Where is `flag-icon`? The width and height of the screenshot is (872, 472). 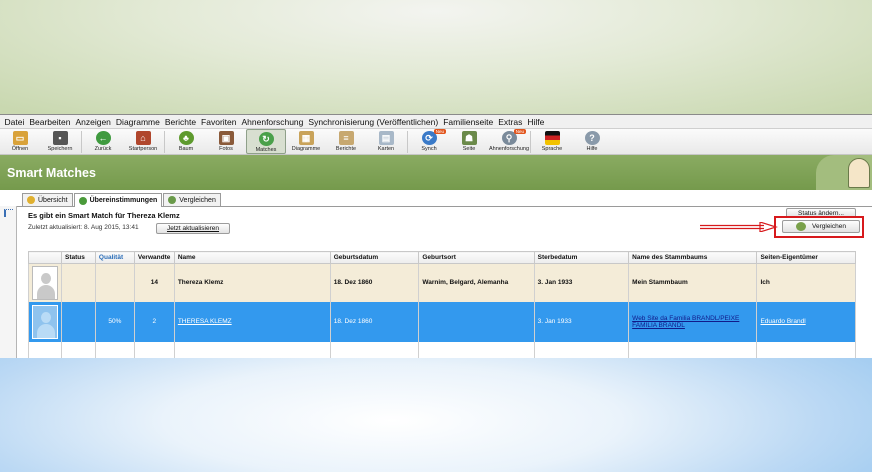 flag-icon is located at coordinates (552, 138).